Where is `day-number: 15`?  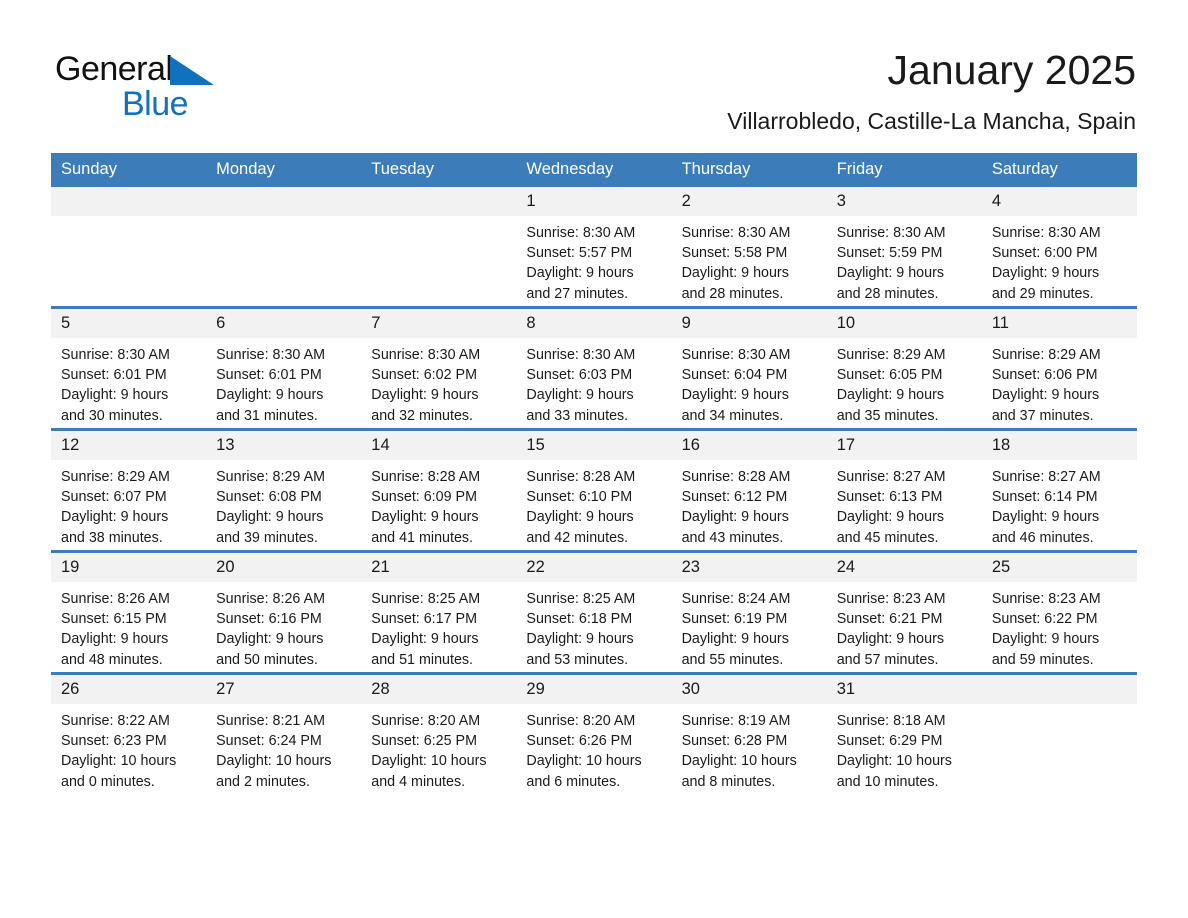 day-number: 15 is located at coordinates (594, 445).